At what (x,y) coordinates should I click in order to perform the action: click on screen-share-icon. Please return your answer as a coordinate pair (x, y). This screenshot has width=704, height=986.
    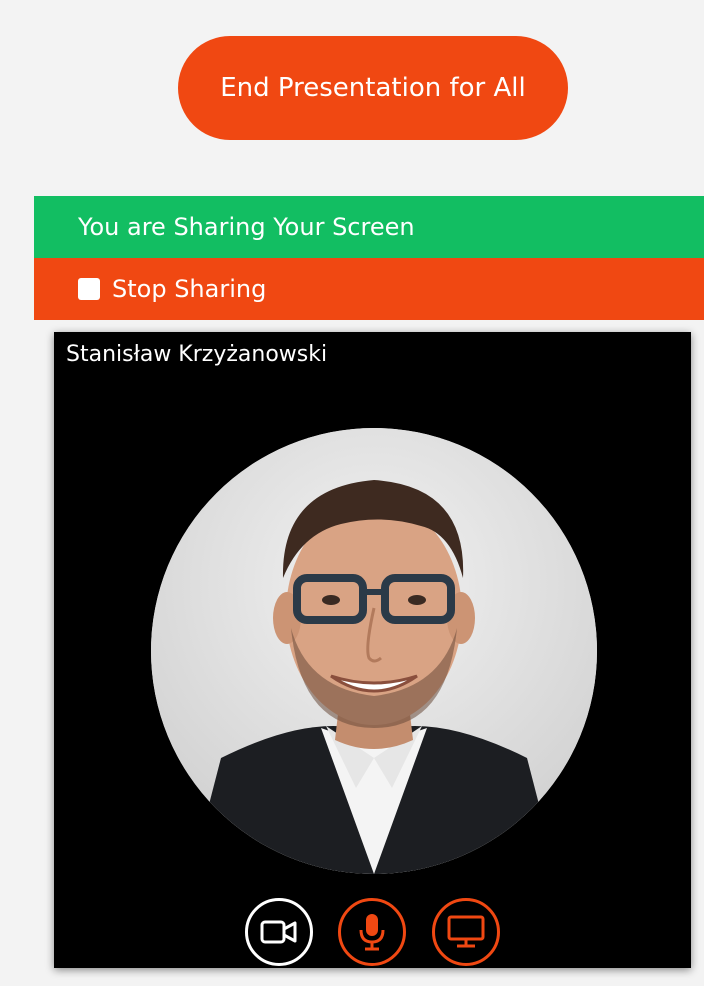
    Looking at the image, I should click on (466, 931).